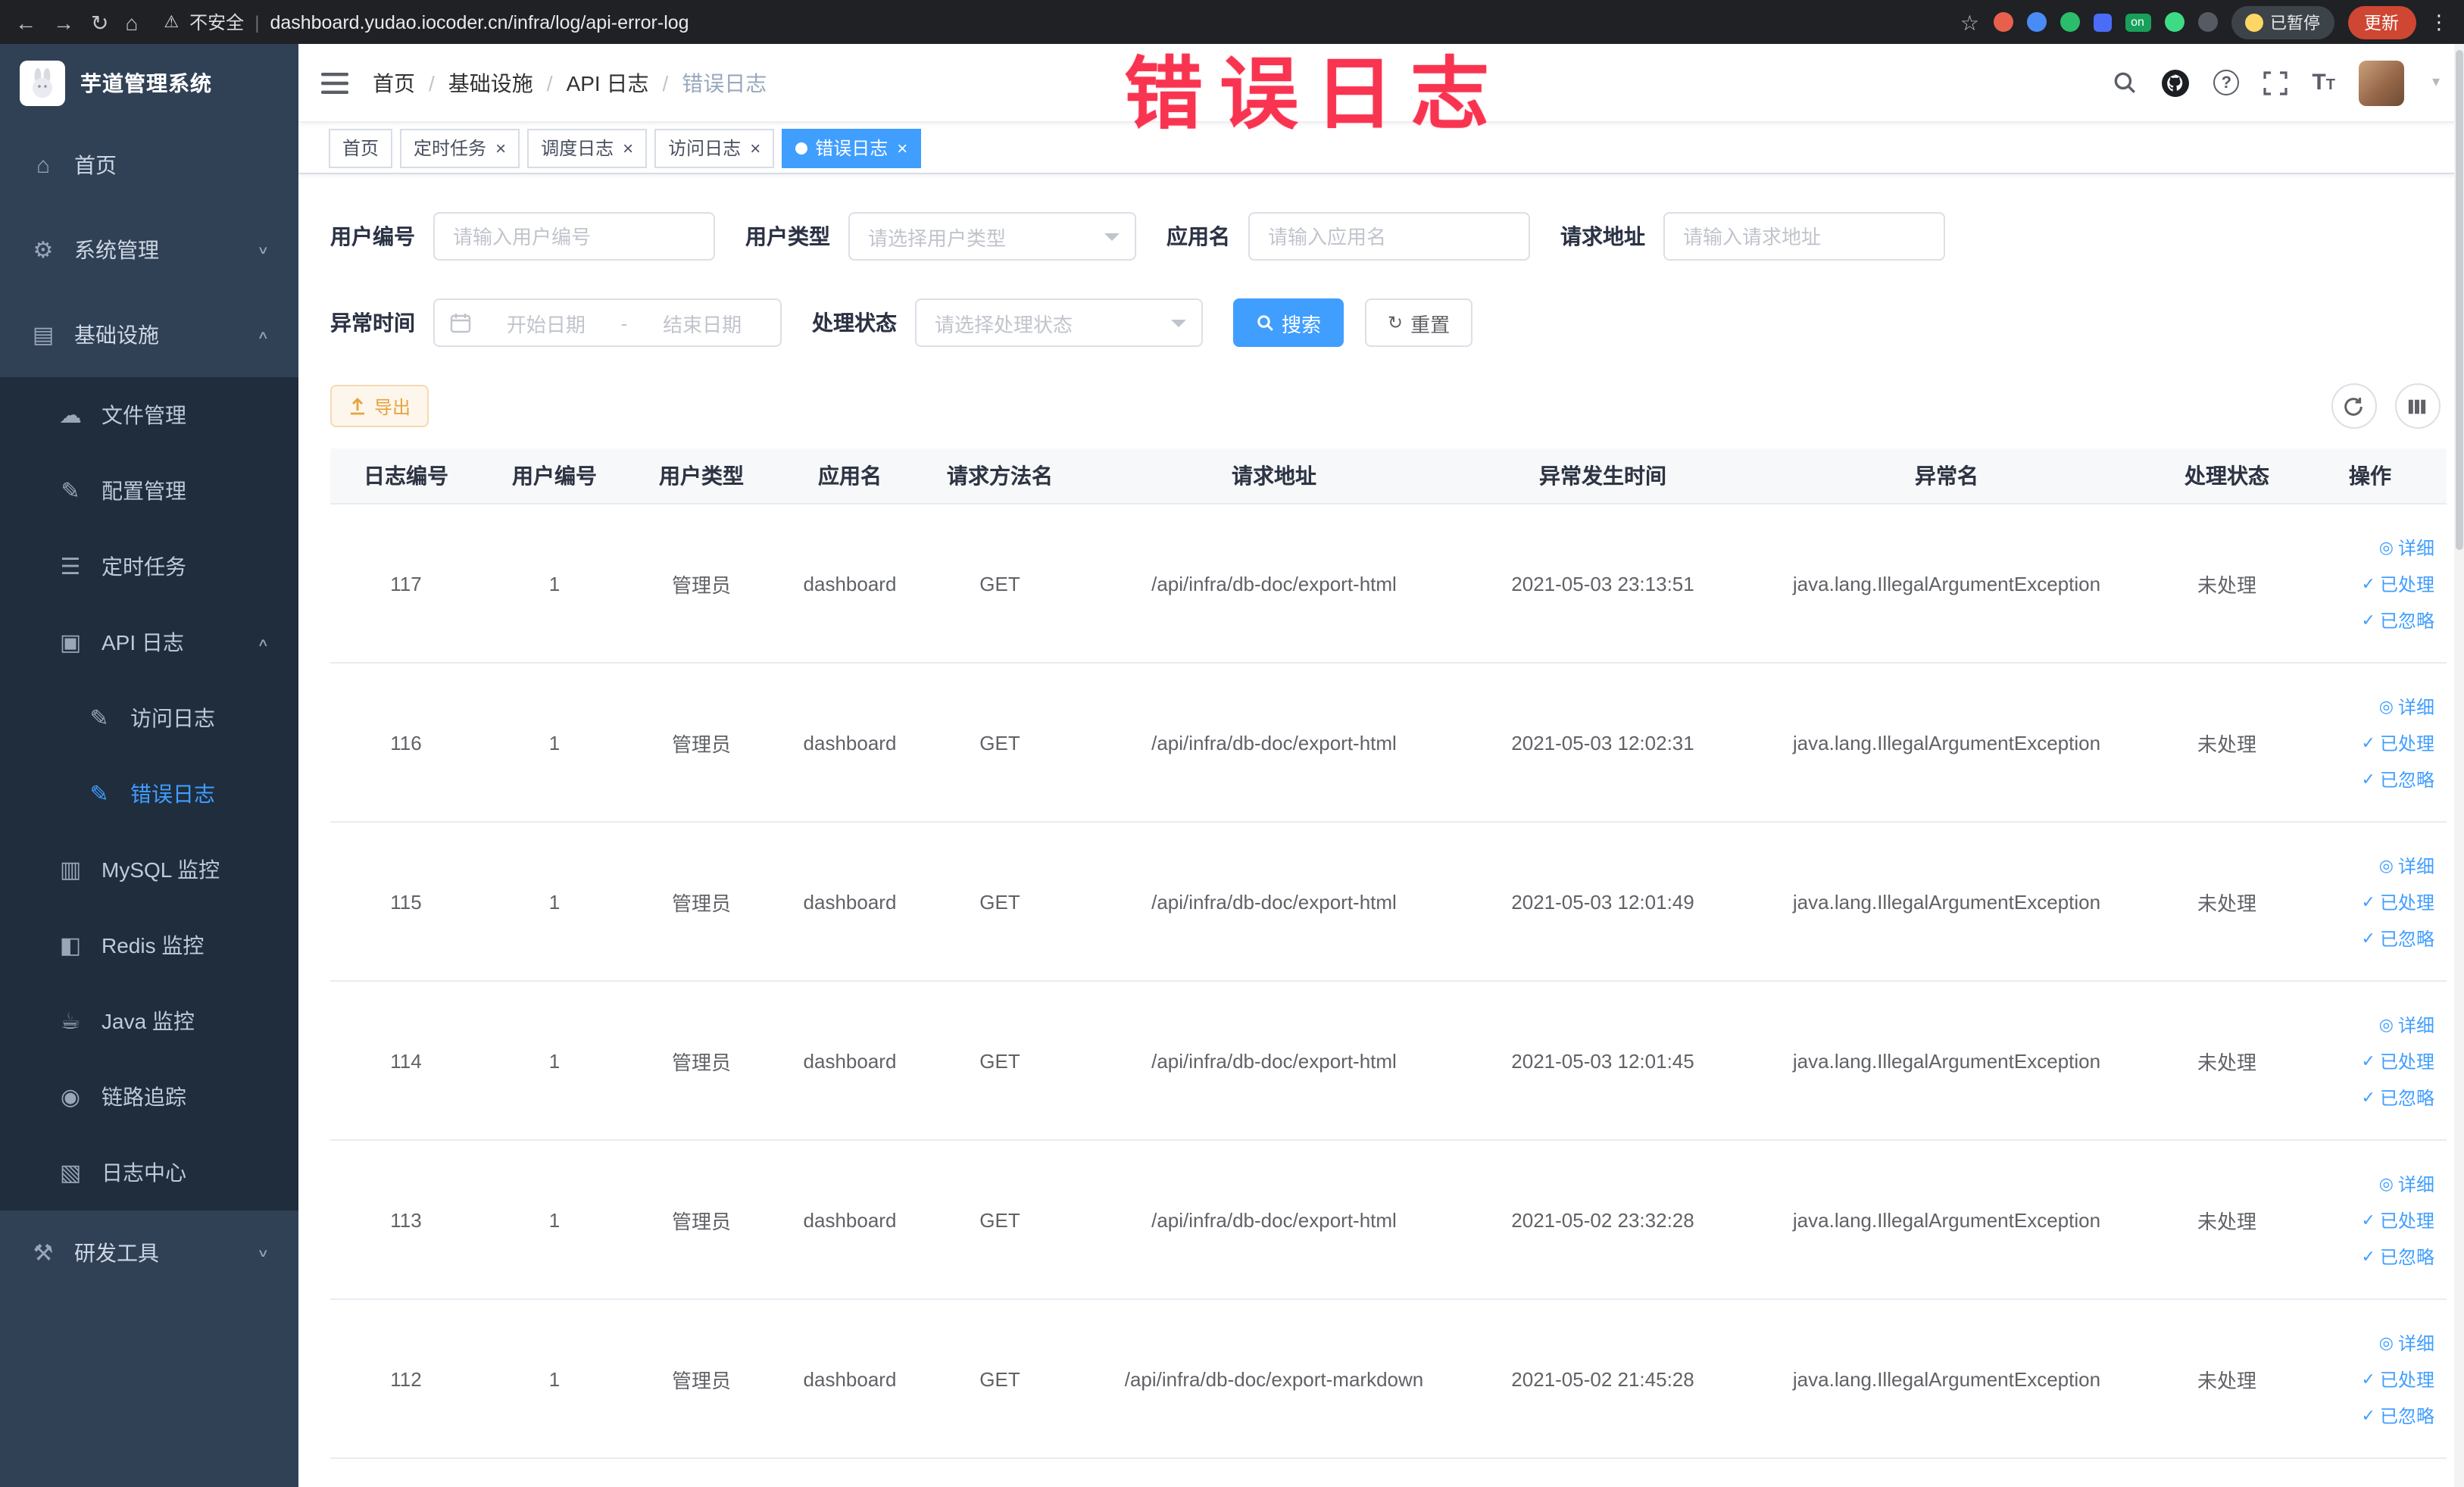  What do you see at coordinates (216, 22) in the screenshot?
I see `security-label: 不安全` at bounding box center [216, 22].